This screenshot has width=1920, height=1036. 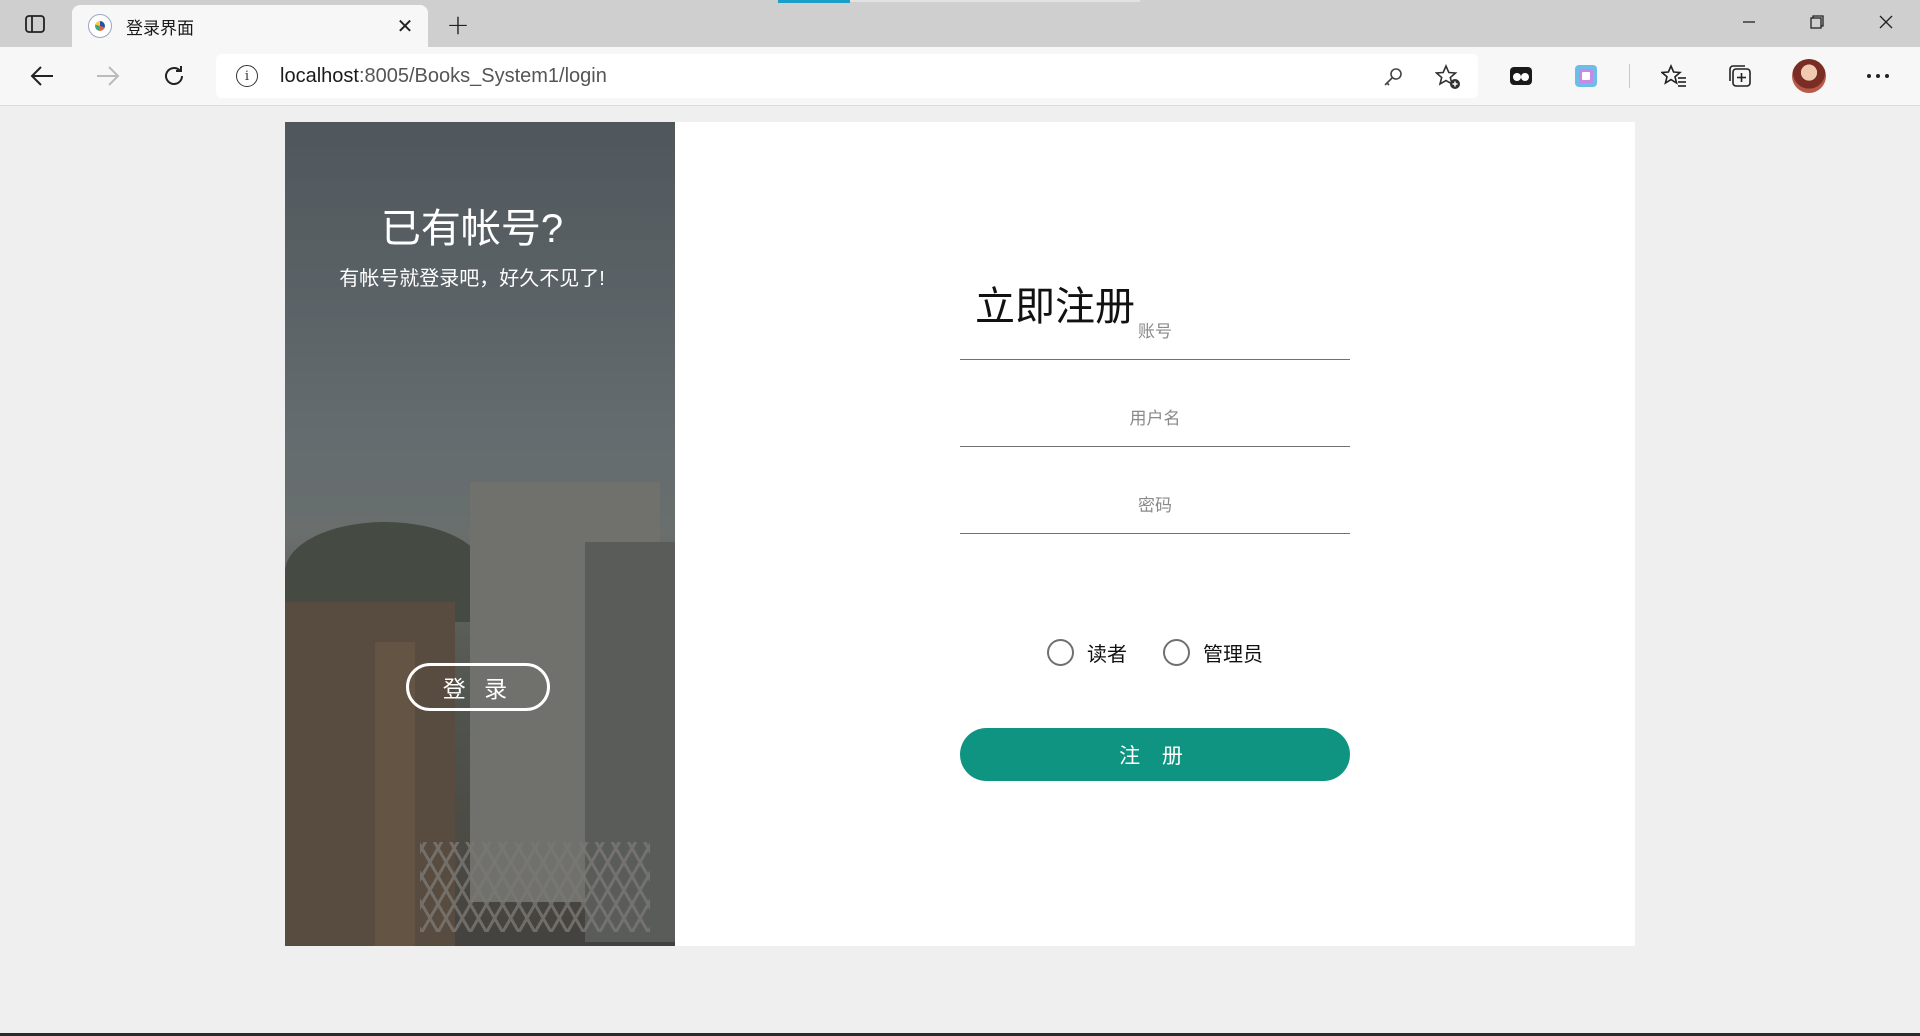 What do you see at coordinates (1809, 76) in the screenshot?
I see `profile-avatar` at bounding box center [1809, 76].